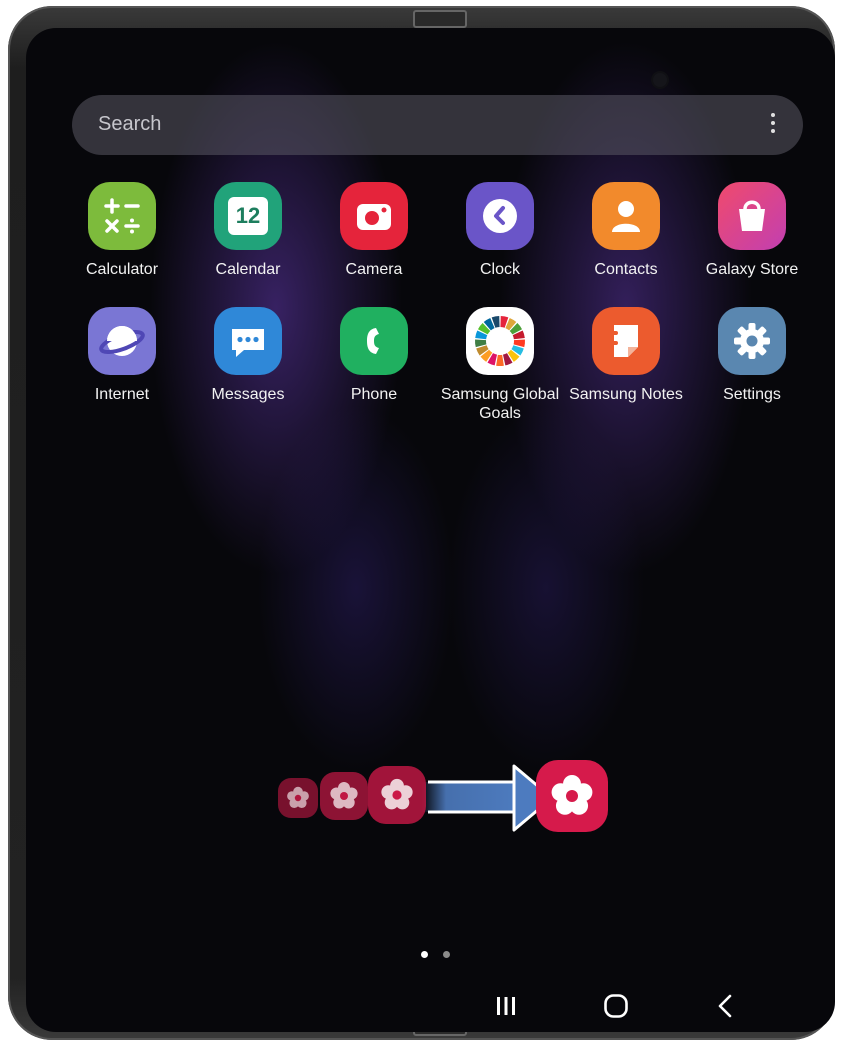 Image resolution: width=843 pixels, height=1046 pixels. I want to click on app-label: Internet, so click(122, 394).